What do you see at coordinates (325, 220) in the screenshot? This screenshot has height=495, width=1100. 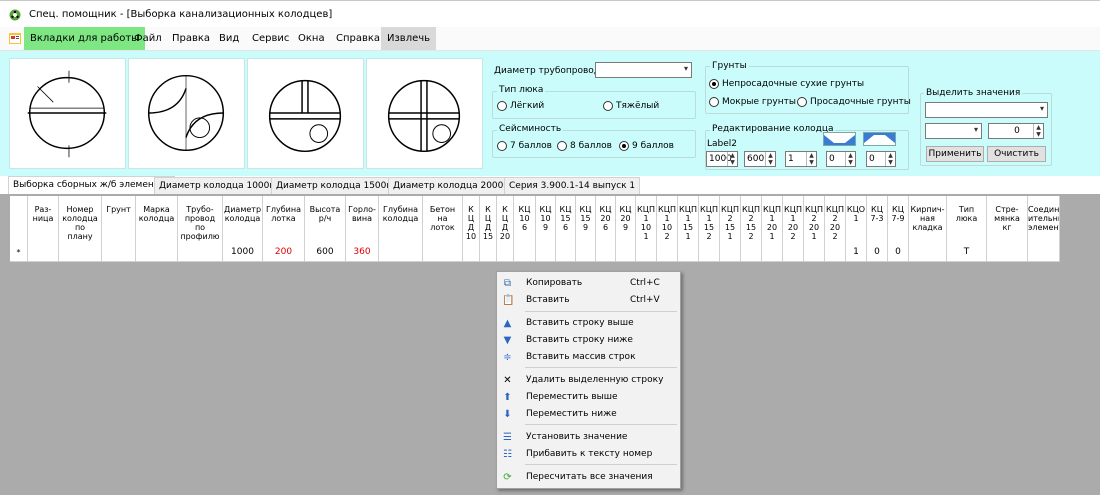 I see `column-header: Высота р/ч` at bounding box center [325, 220].